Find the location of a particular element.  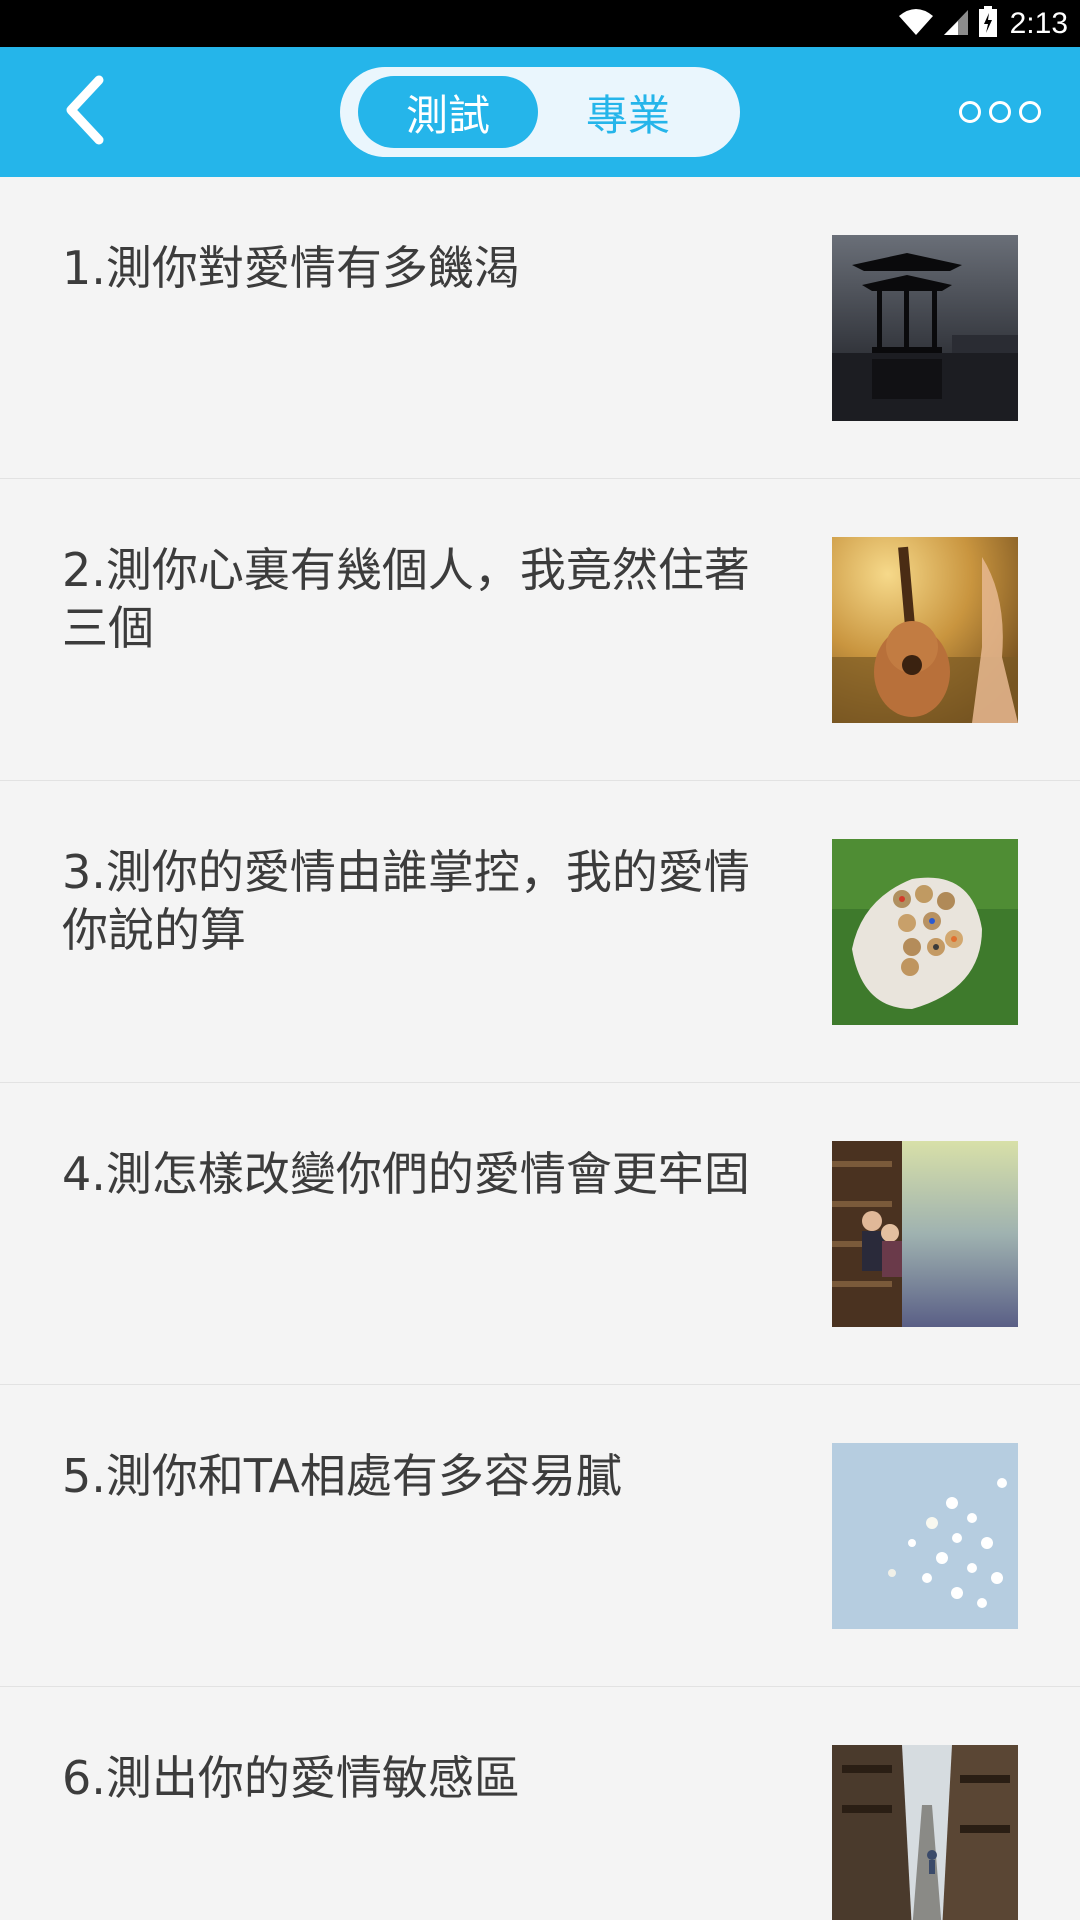

status-time: 2:13 is located at coordinates (1038, 23).